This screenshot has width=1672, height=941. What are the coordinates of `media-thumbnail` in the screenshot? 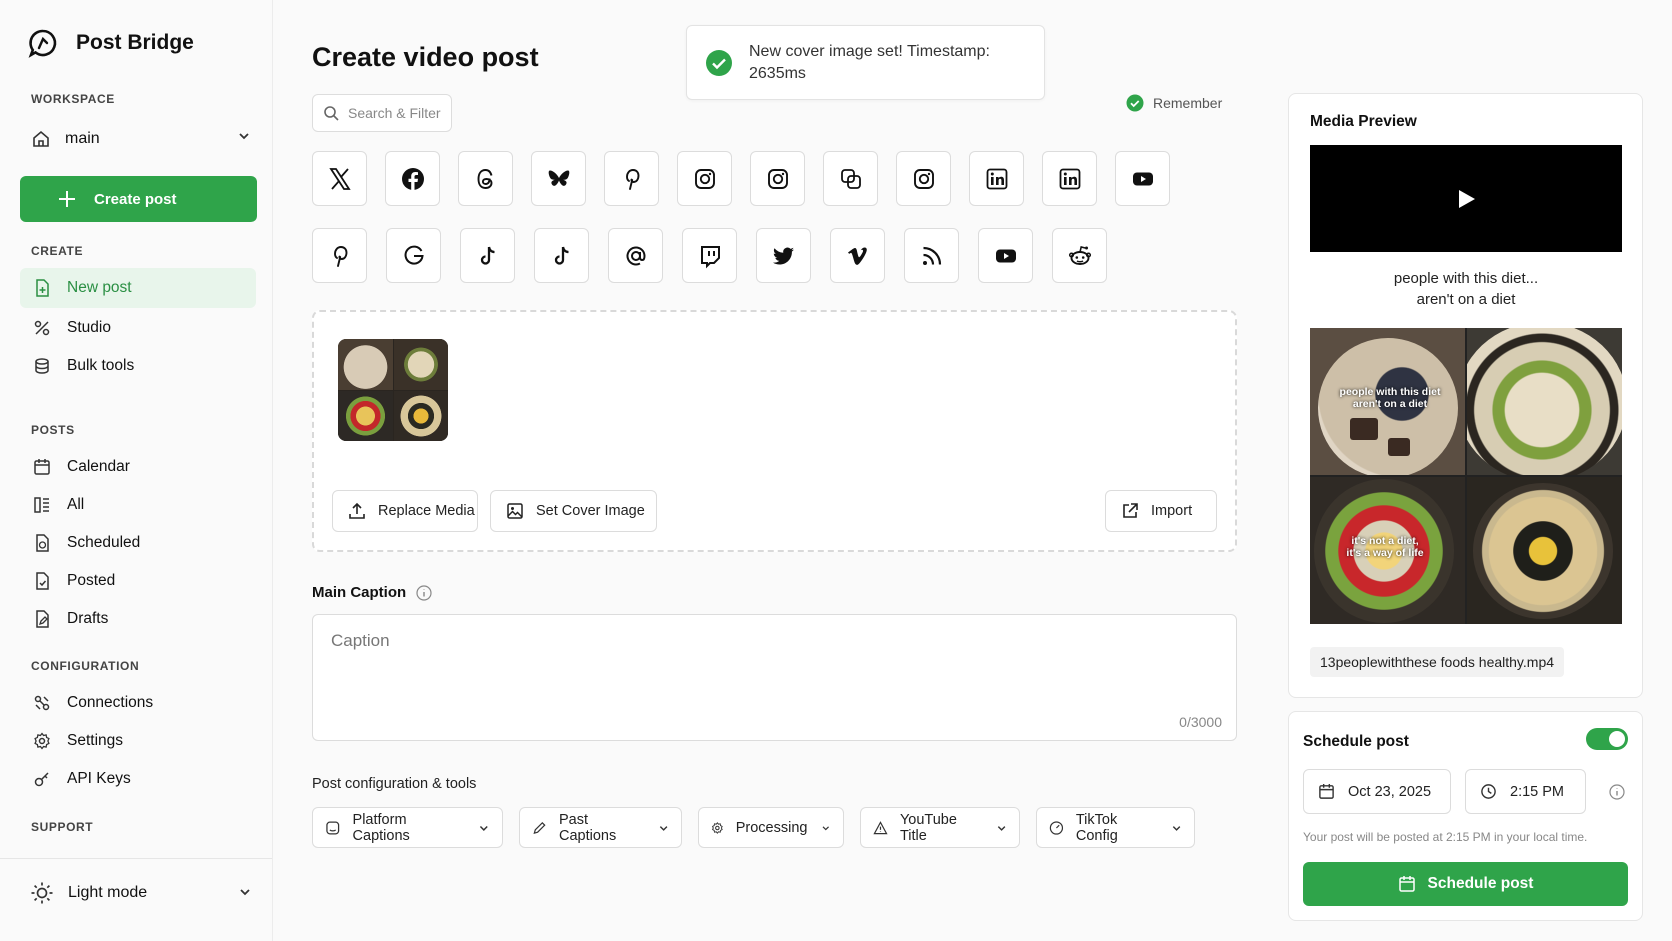 It's located at (393, 390).